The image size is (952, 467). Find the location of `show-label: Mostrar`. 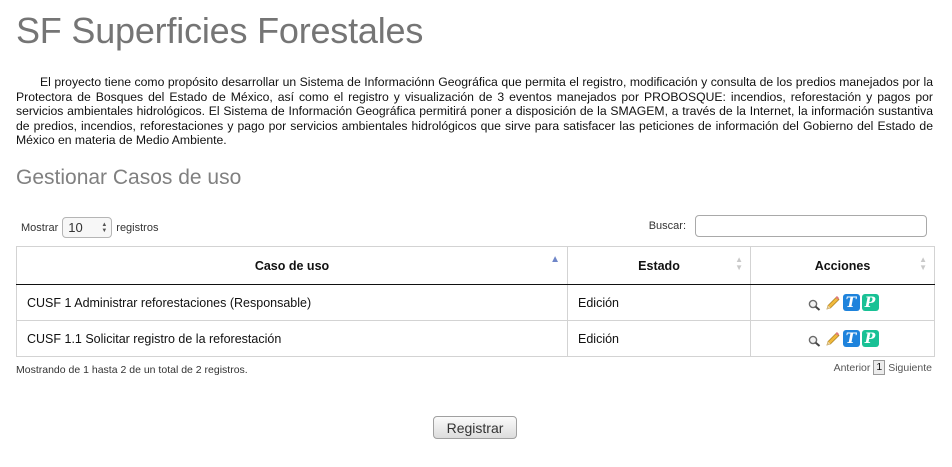

show-label: Mostrar is located at coordinates (40, 227).